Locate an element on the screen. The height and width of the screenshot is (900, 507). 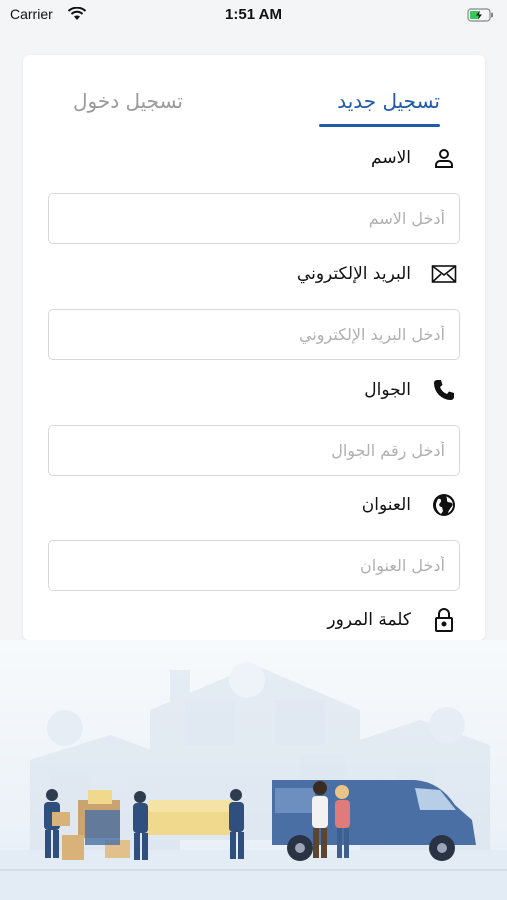
clock: 1:51 AM is located at coordinates (253, 14).